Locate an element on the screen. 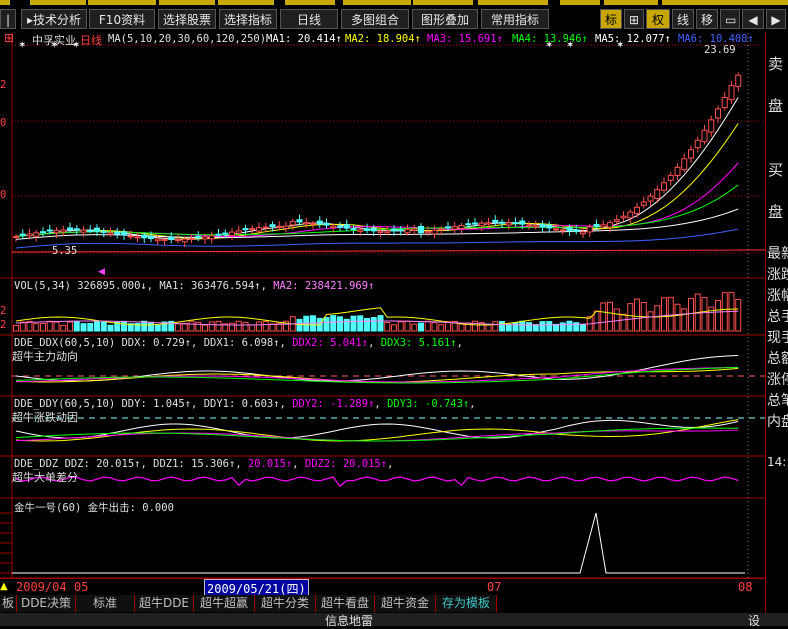 The image size is (788, 629). tab-board: 板 is located at coordinates (8, 603).